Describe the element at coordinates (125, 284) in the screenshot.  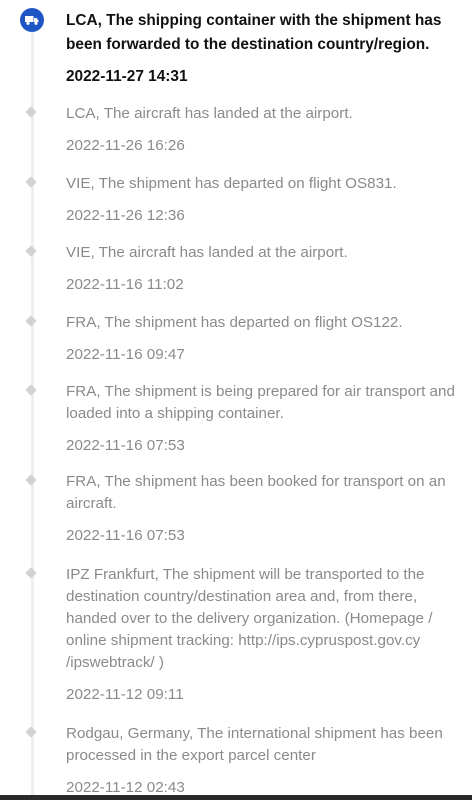
I see `event-timestamp: 2022-11-16 11:02` at that location.